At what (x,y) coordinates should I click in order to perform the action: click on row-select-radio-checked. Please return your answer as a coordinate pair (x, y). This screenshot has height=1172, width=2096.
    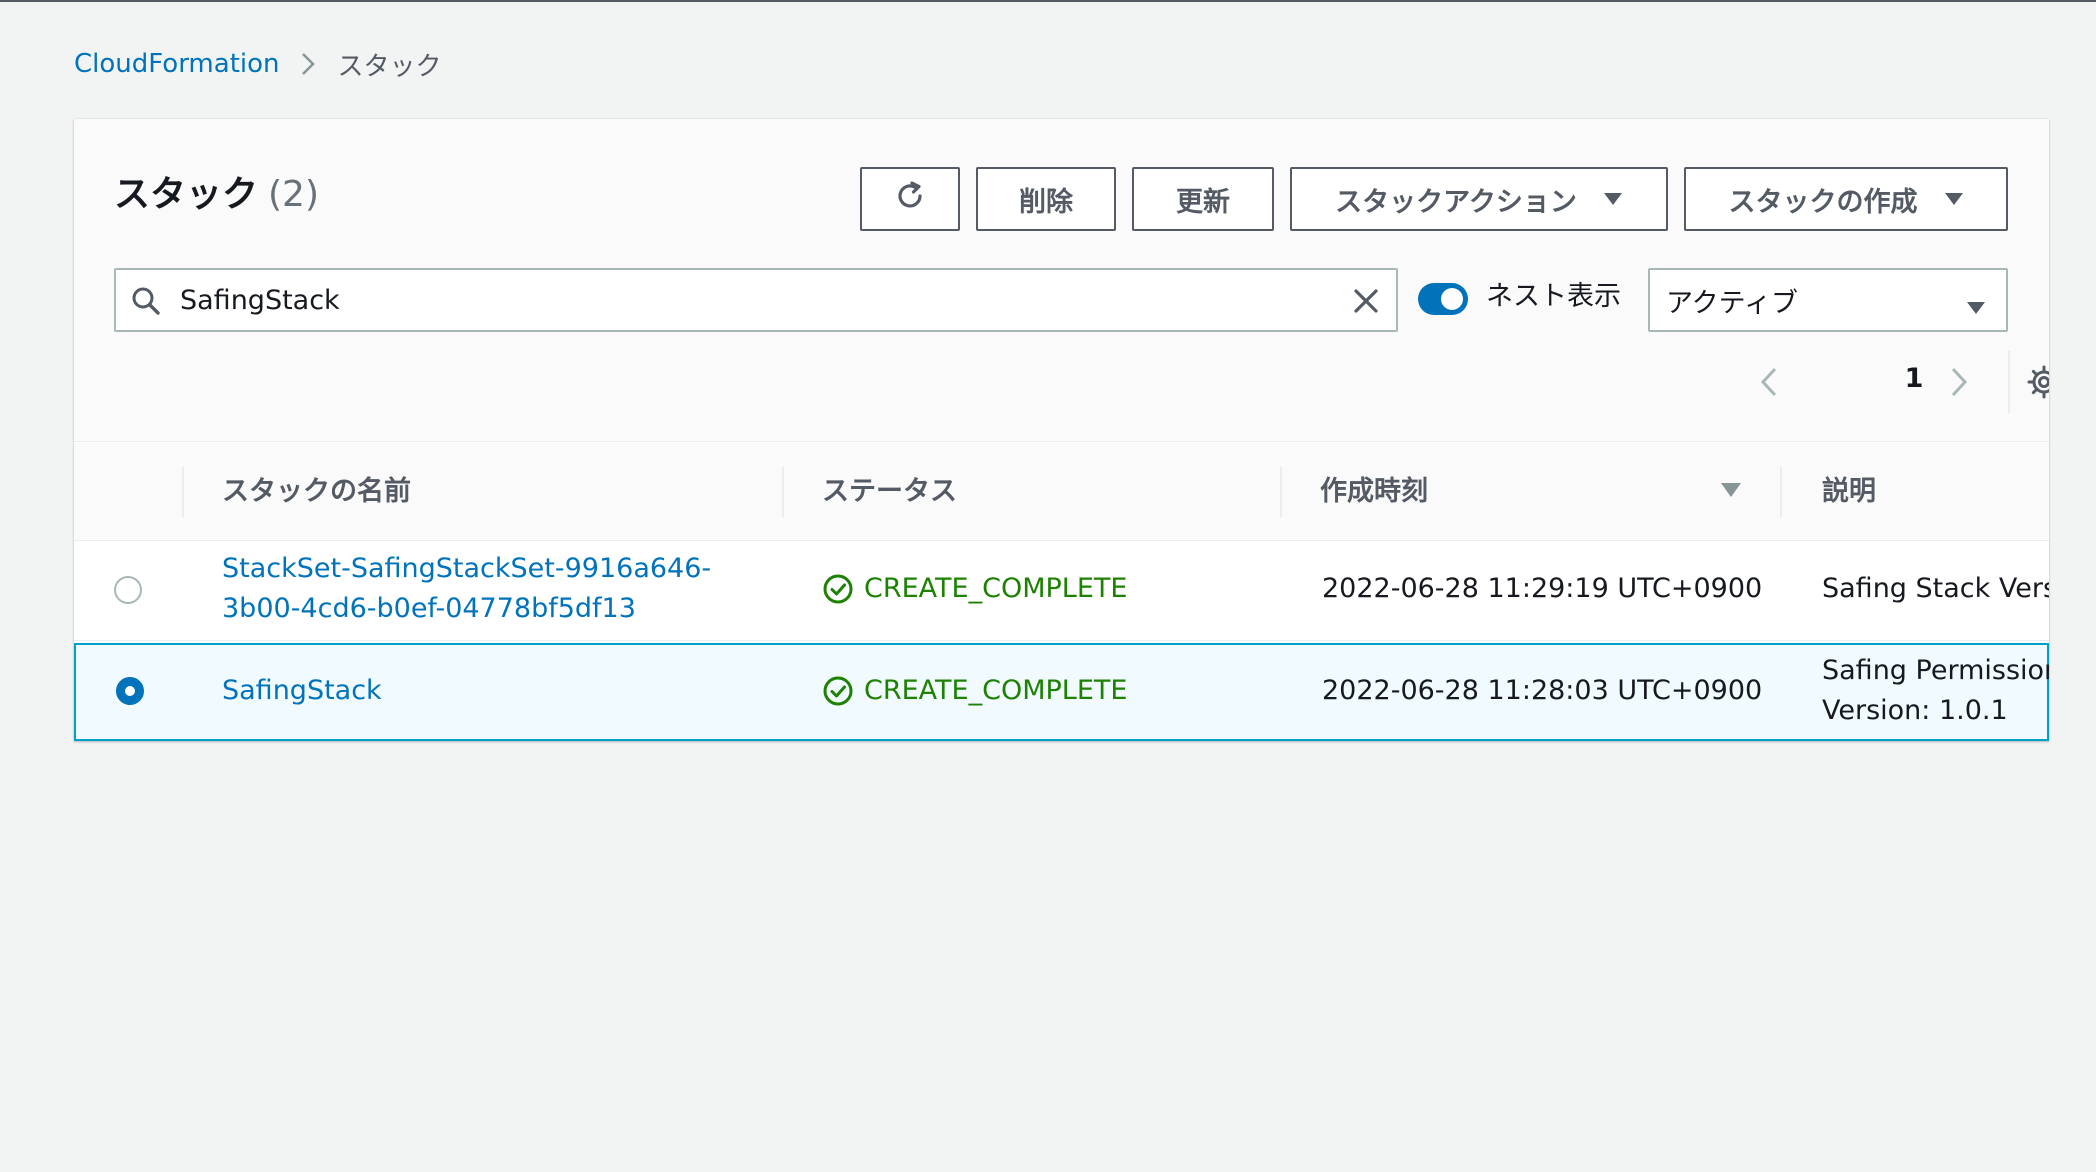
    Looking at the image, I should click on (130, 691).